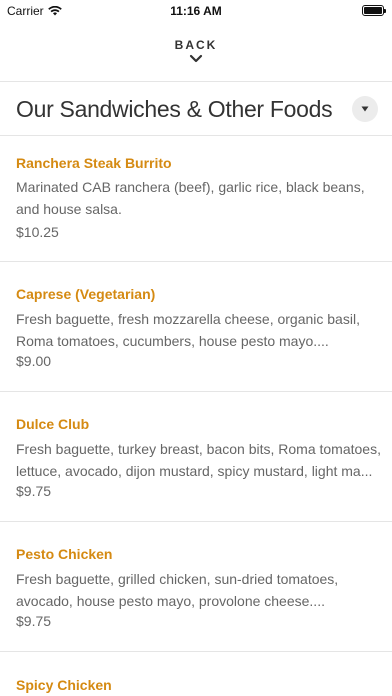 This screenshot has height=696, width=392. I want to click on status-bar: Carrier 11:16 AM, so click(196, 11).